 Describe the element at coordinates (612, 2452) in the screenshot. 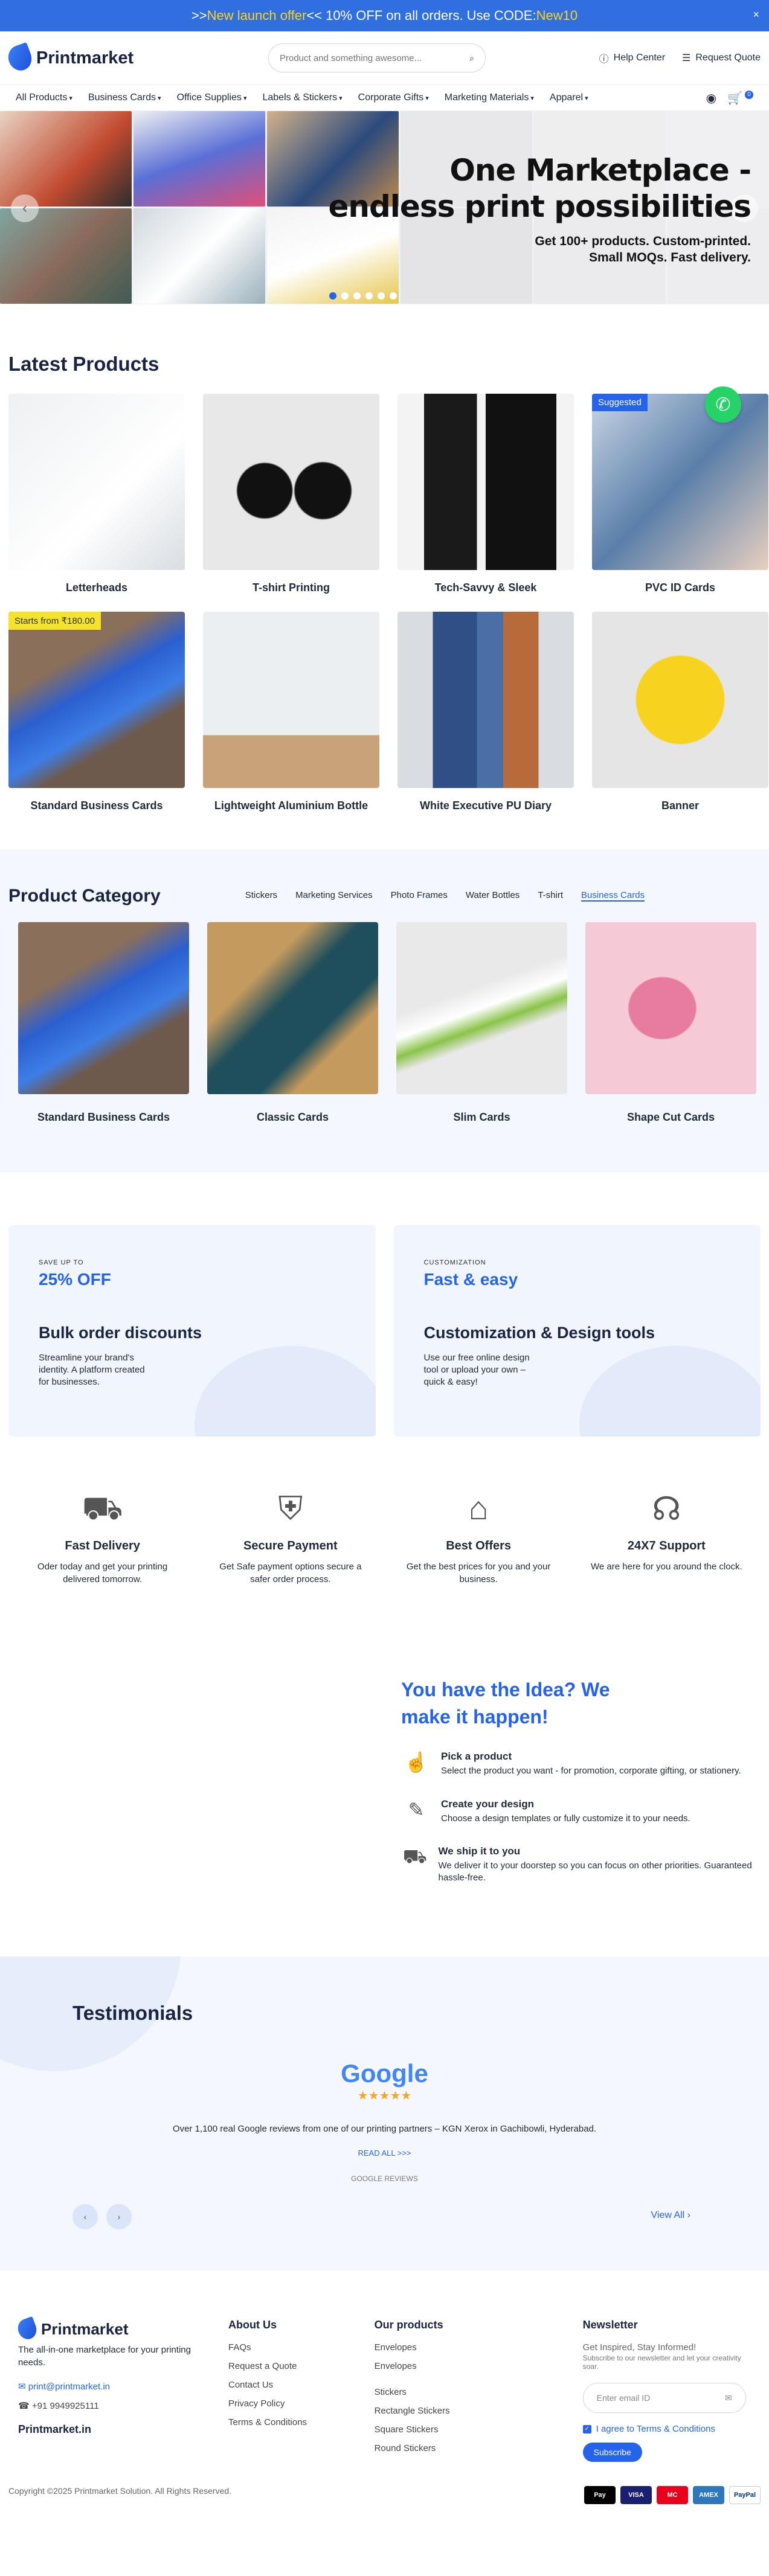

I see `subscribe-button: Subscribe` at that location.